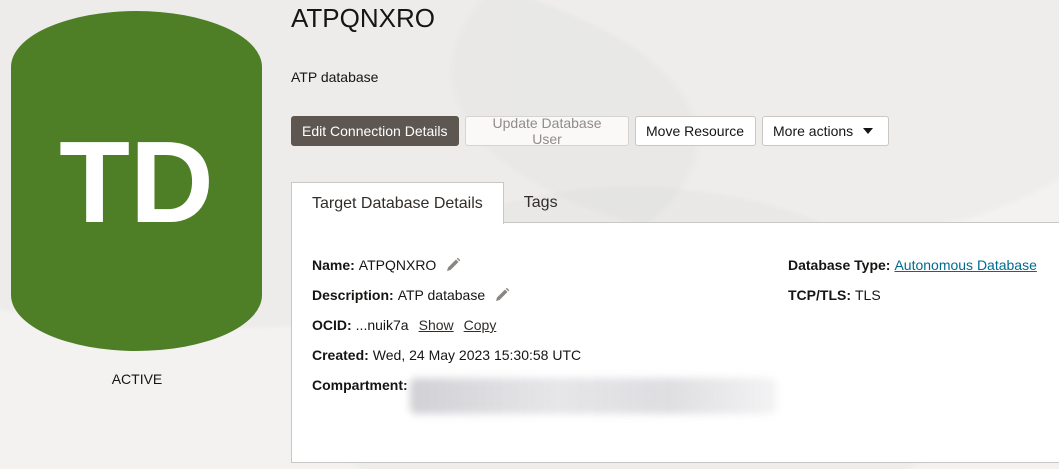 The height and width of the screenshot is (469, 1059). What do you see at coordinates (547, 131) in the screenshot?
I see `update-database-user-button: Update Database User` at bounding box center [547, 131].